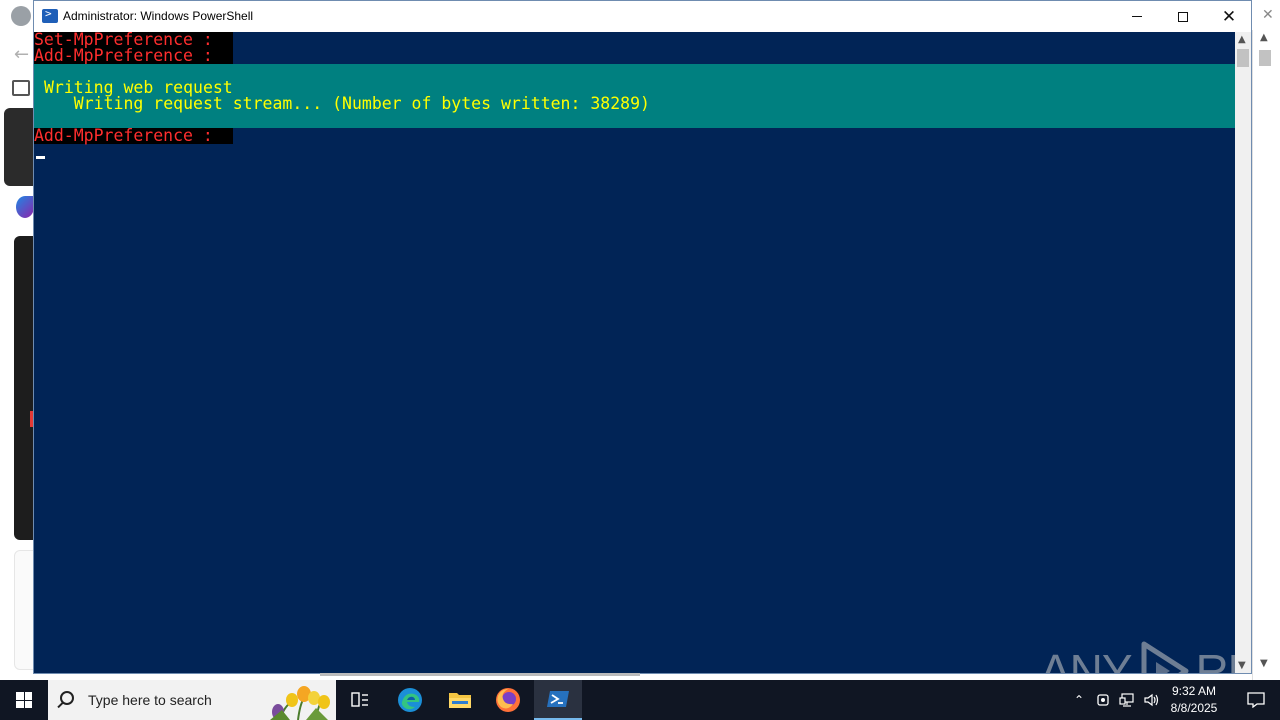 The width and height of the screenshot is (1280, 720). What do you see at coordinates (1194, 700) in the screenshot?
I see `taskbar-clock: 9:32 AM 8/8/2025` at bounding box center [1194, 700].